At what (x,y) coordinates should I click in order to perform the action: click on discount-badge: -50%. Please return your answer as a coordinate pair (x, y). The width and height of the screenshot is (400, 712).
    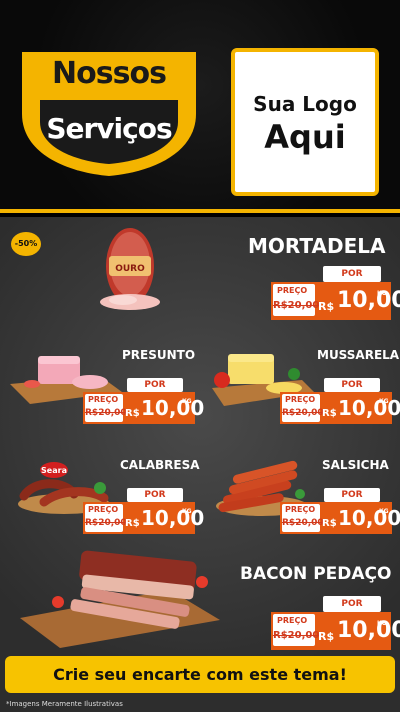
    Looking at the image, I should click on (26, 244).